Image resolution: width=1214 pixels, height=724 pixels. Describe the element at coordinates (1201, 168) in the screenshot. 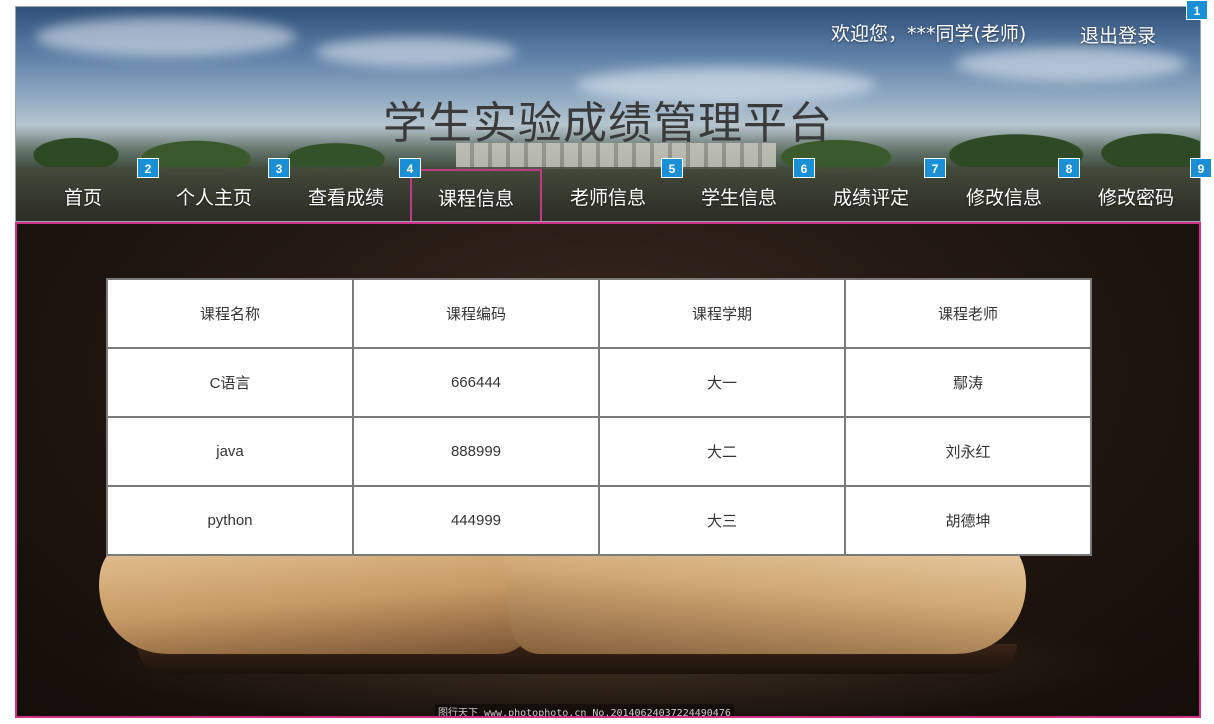

I see `marker-badge-9: 9` at that location.